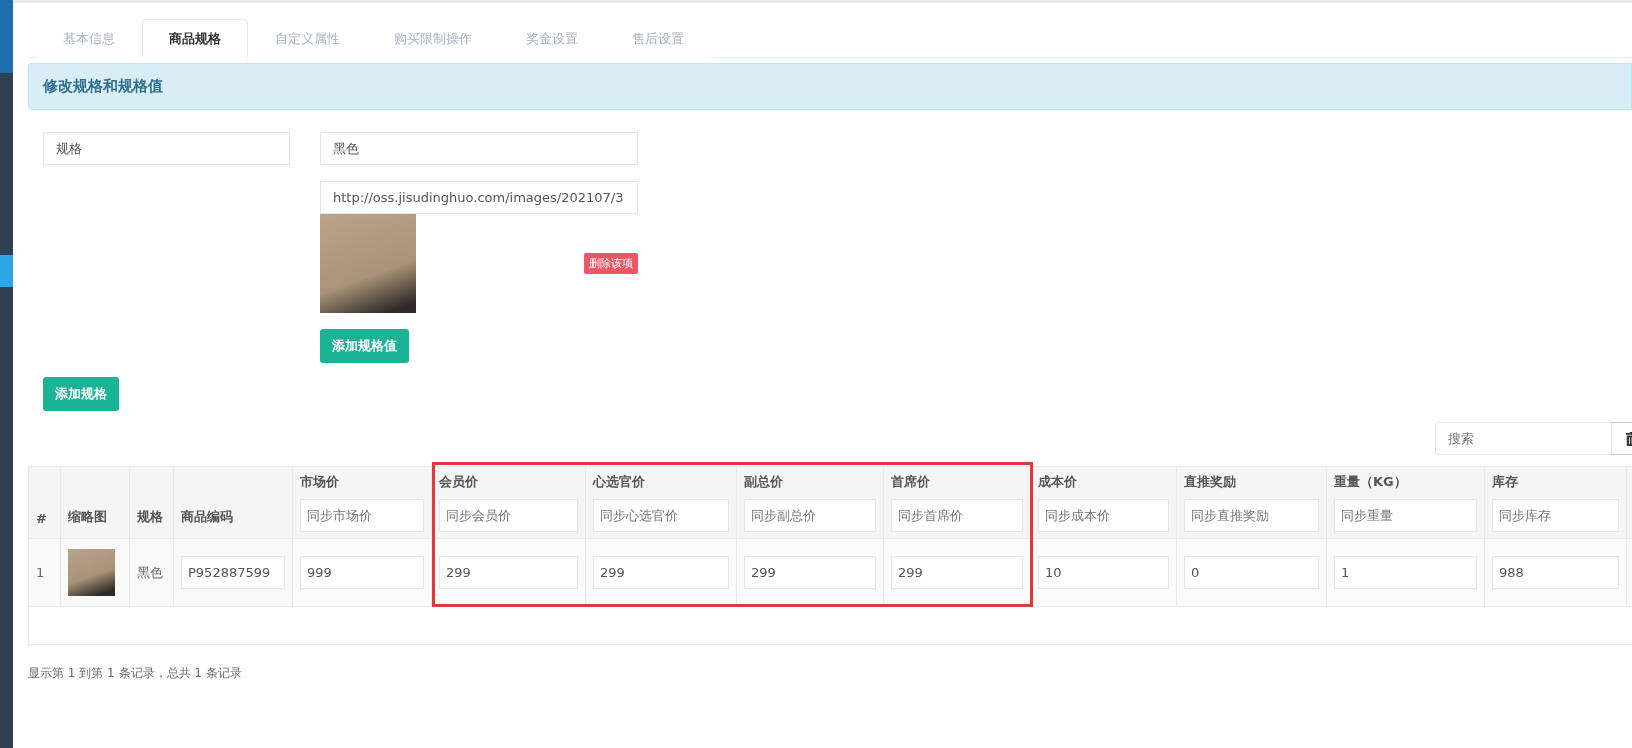  I want to click on price-field: 0, so click(1251, 572).